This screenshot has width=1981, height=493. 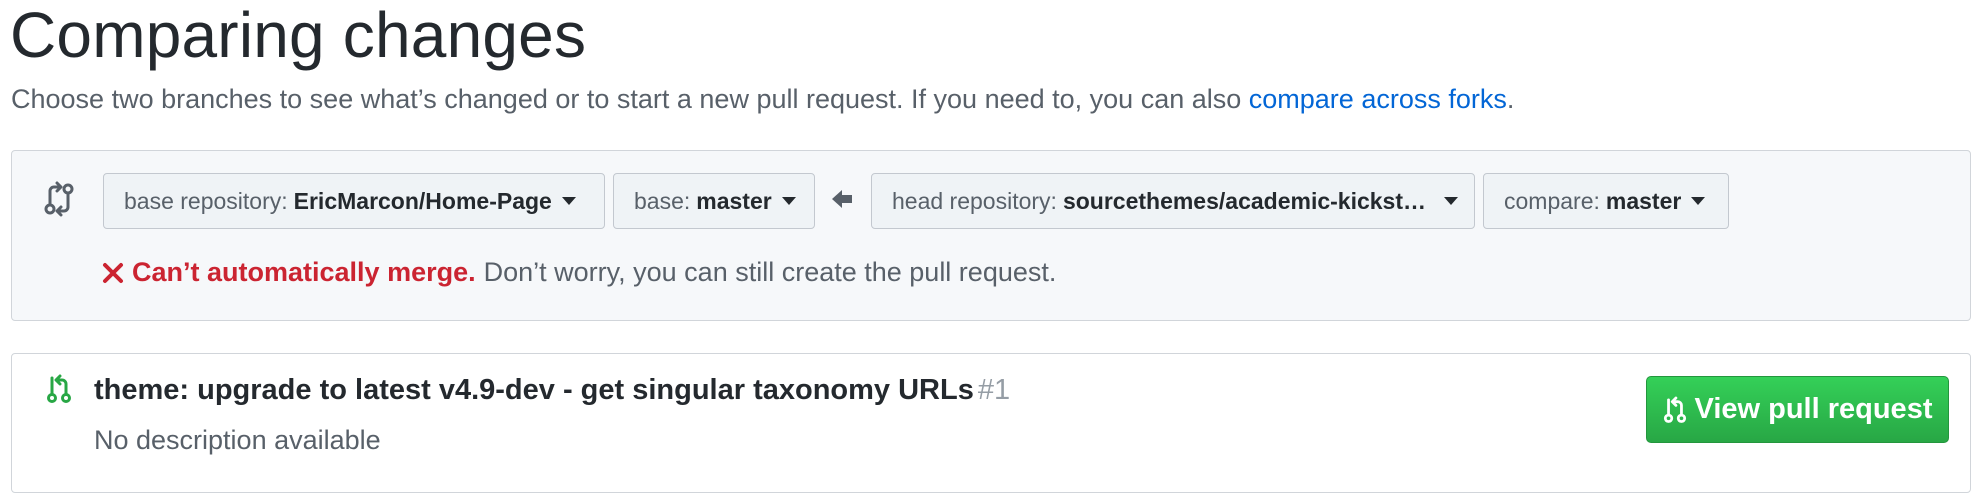 What do you see at coordinates (974, 200) in the screenshot?
I see `head-repository-label: head repository:` at bounding box center [974, 200].